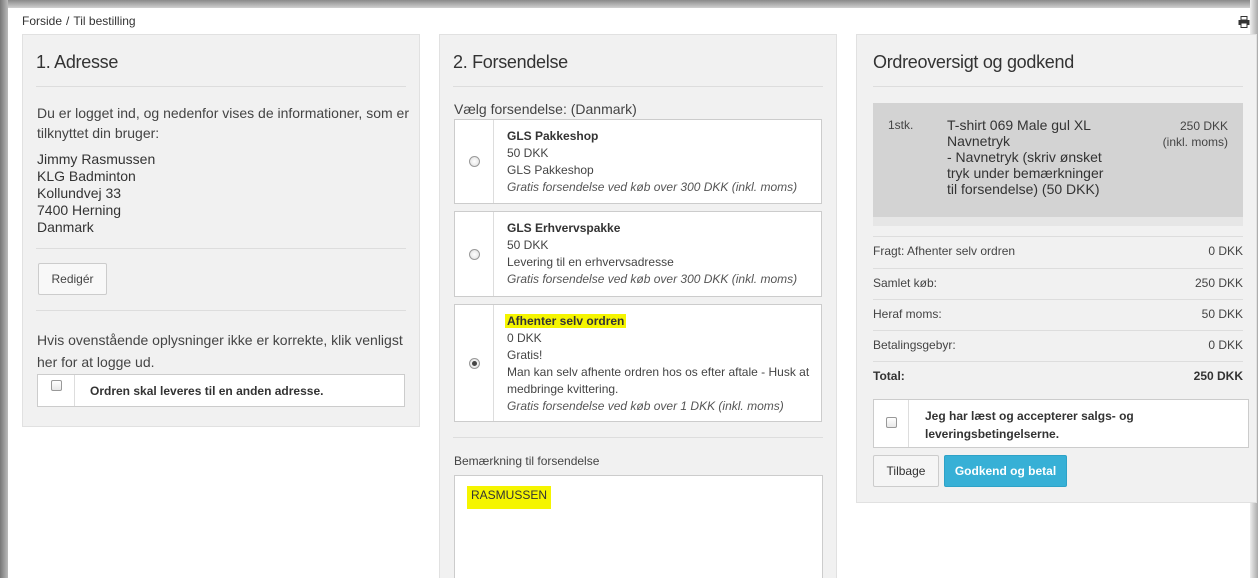 Image resolution: width=1258 pixels, height=578 pixels. What do you see at coordinates (566, 321) in the screenshot?
I see `shipping-option-name: Afhenter selv ordren` at bounding box center [566, 321].